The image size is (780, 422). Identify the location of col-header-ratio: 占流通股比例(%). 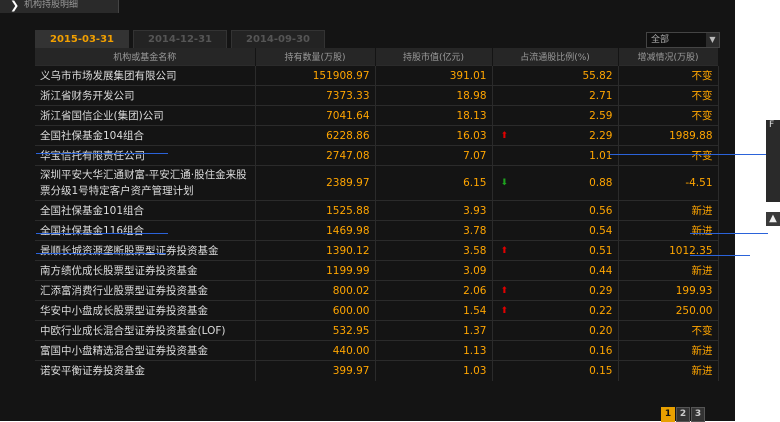
(555, 57).